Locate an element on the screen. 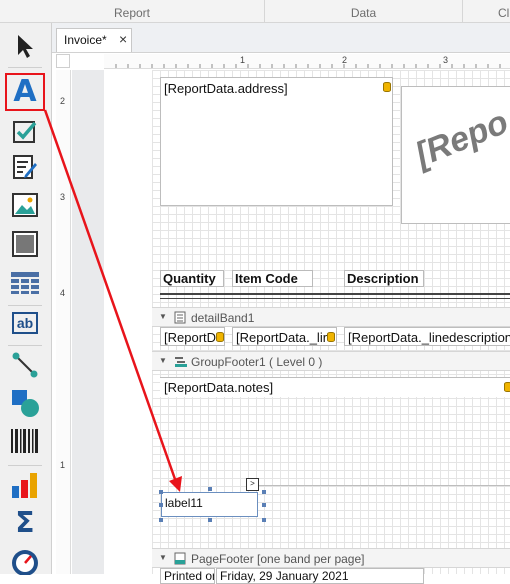 The image size is (510, 584). printed-on-text: Printed on is located at coordinates (189, 576).